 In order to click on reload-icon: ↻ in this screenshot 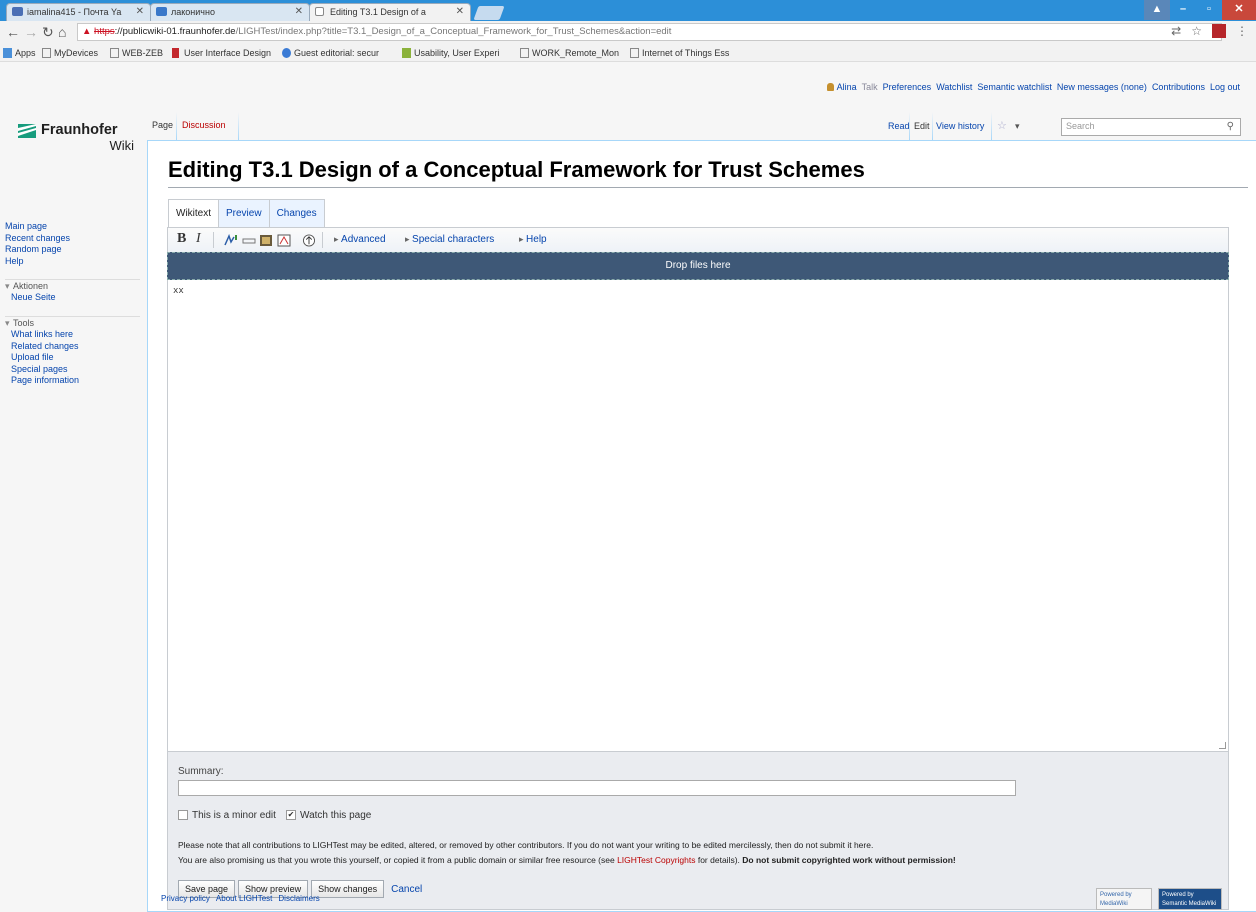, I will do `click(48, 32)`.